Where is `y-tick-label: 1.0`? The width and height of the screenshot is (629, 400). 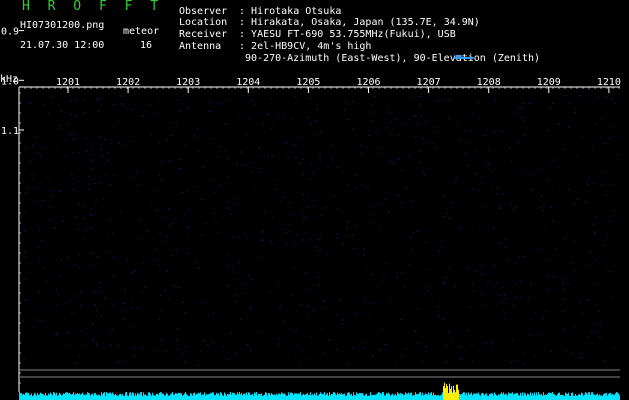 y-tick-label: 1.0 is located at coordinates (10, 81).